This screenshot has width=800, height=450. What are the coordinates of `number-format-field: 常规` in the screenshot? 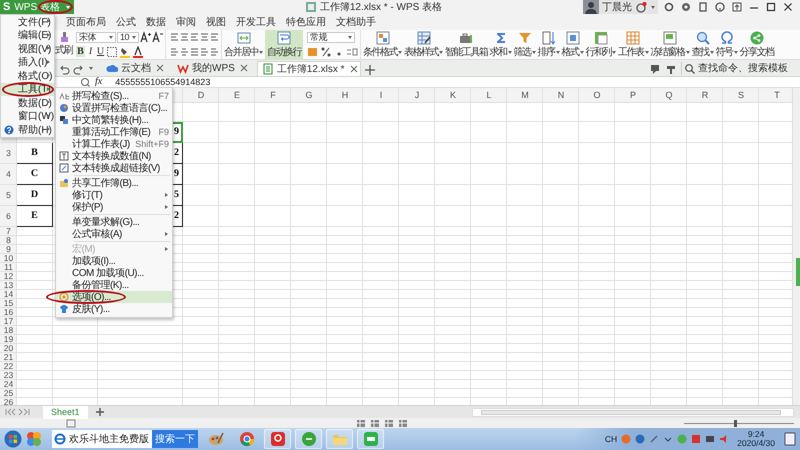 It's located at (331, 37).